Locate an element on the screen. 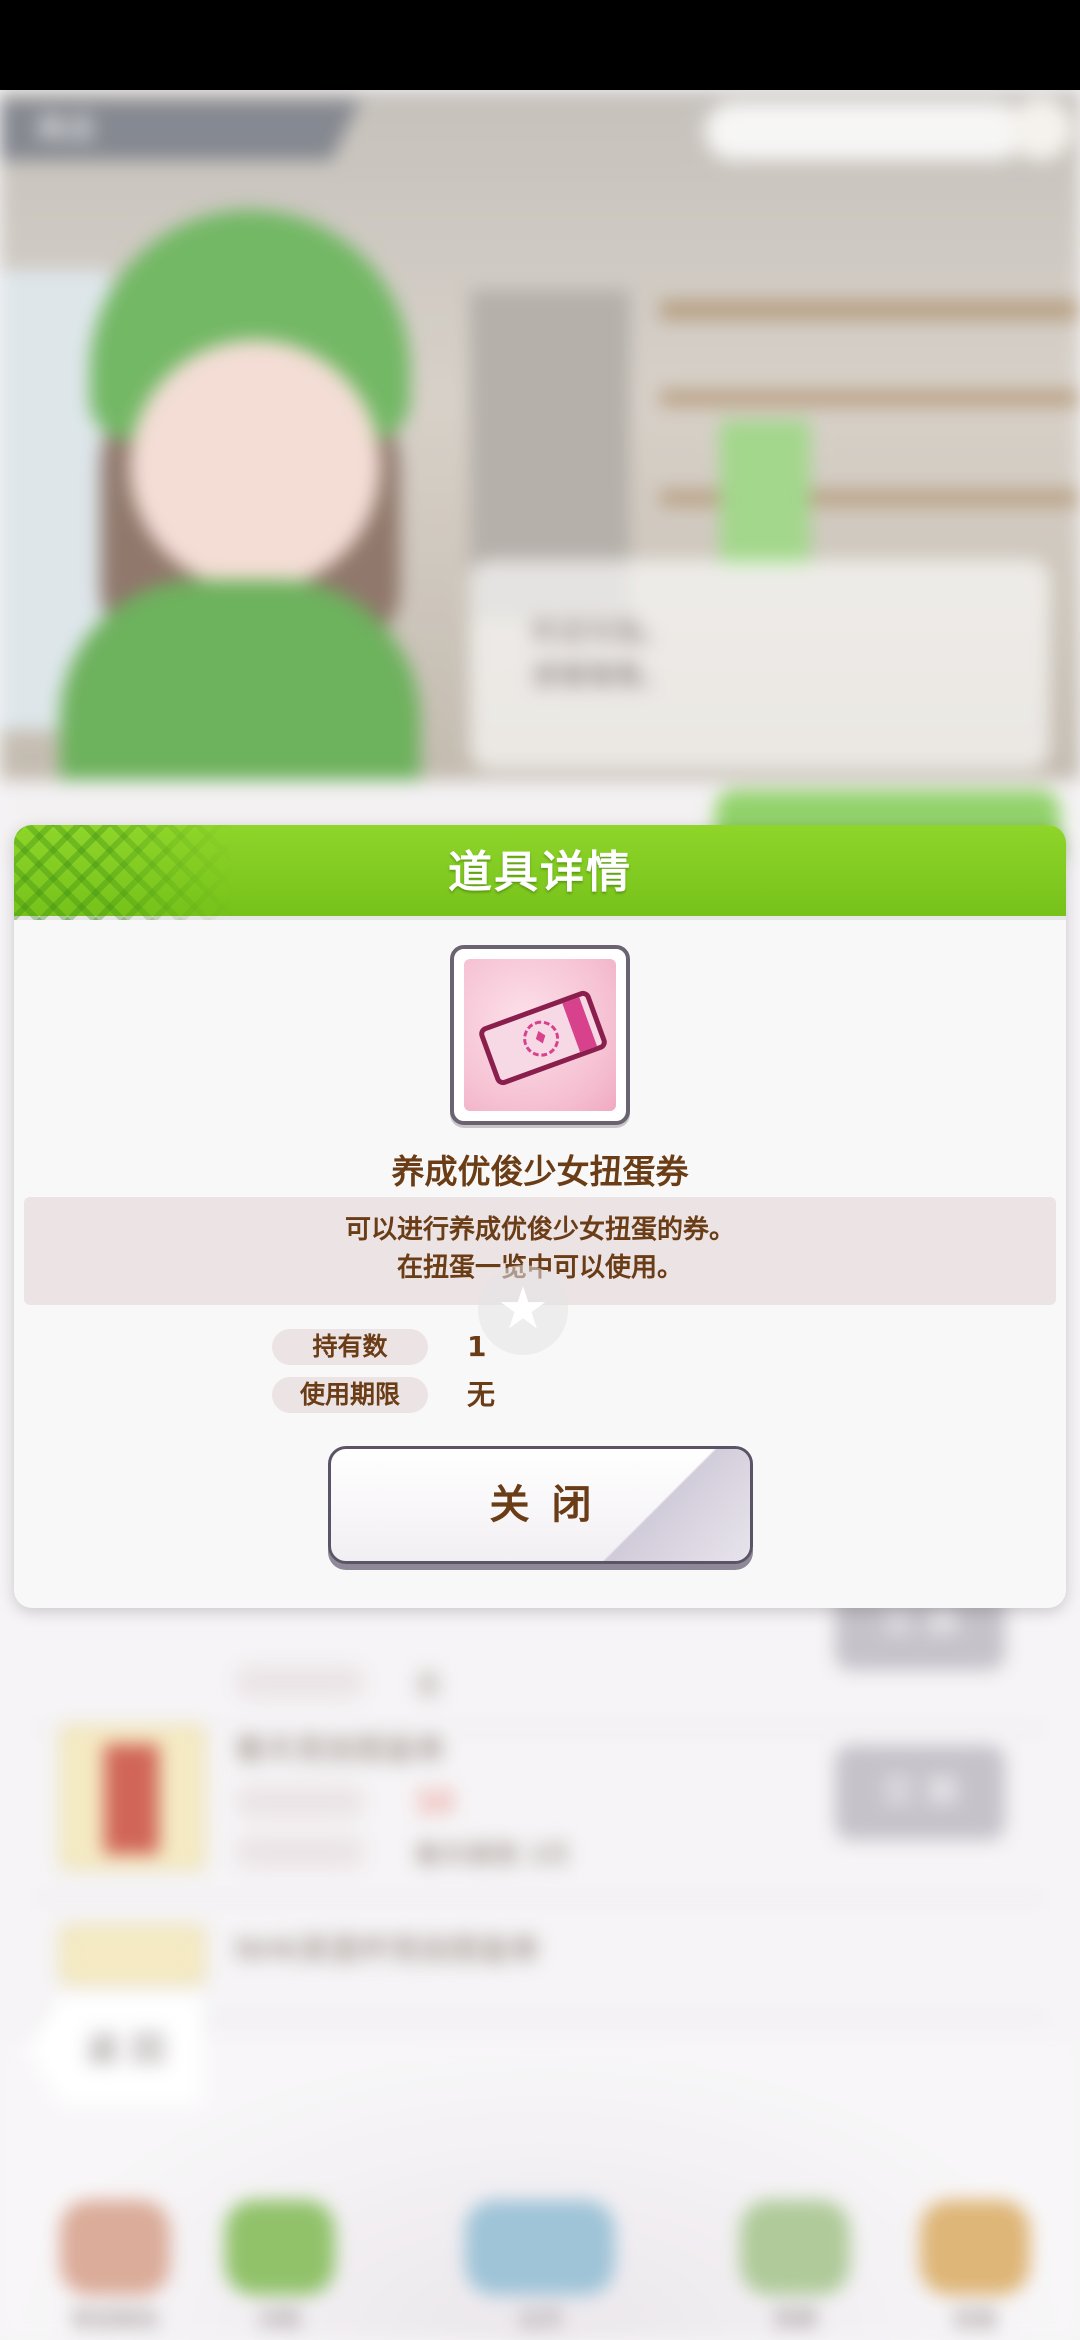 This screenshot has width=1080, height=2340. item-name: 养成优俊少女扭蛋券 is located at coordinates (540, 1171).